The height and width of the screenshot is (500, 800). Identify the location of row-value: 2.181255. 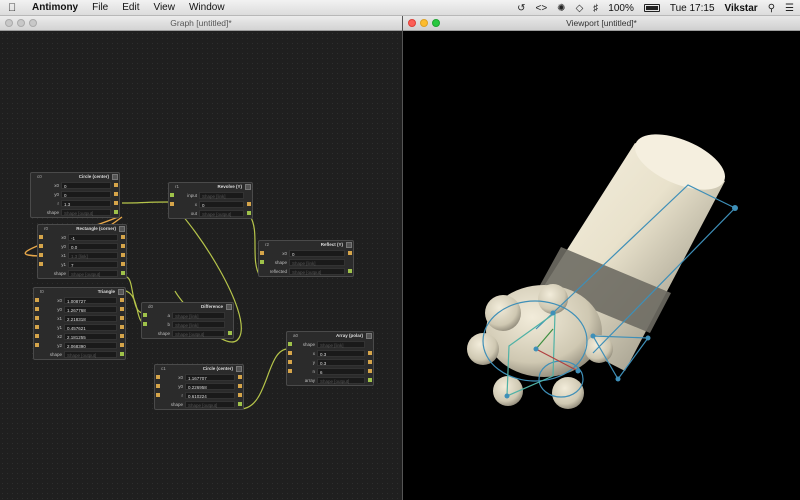
(90, 336).